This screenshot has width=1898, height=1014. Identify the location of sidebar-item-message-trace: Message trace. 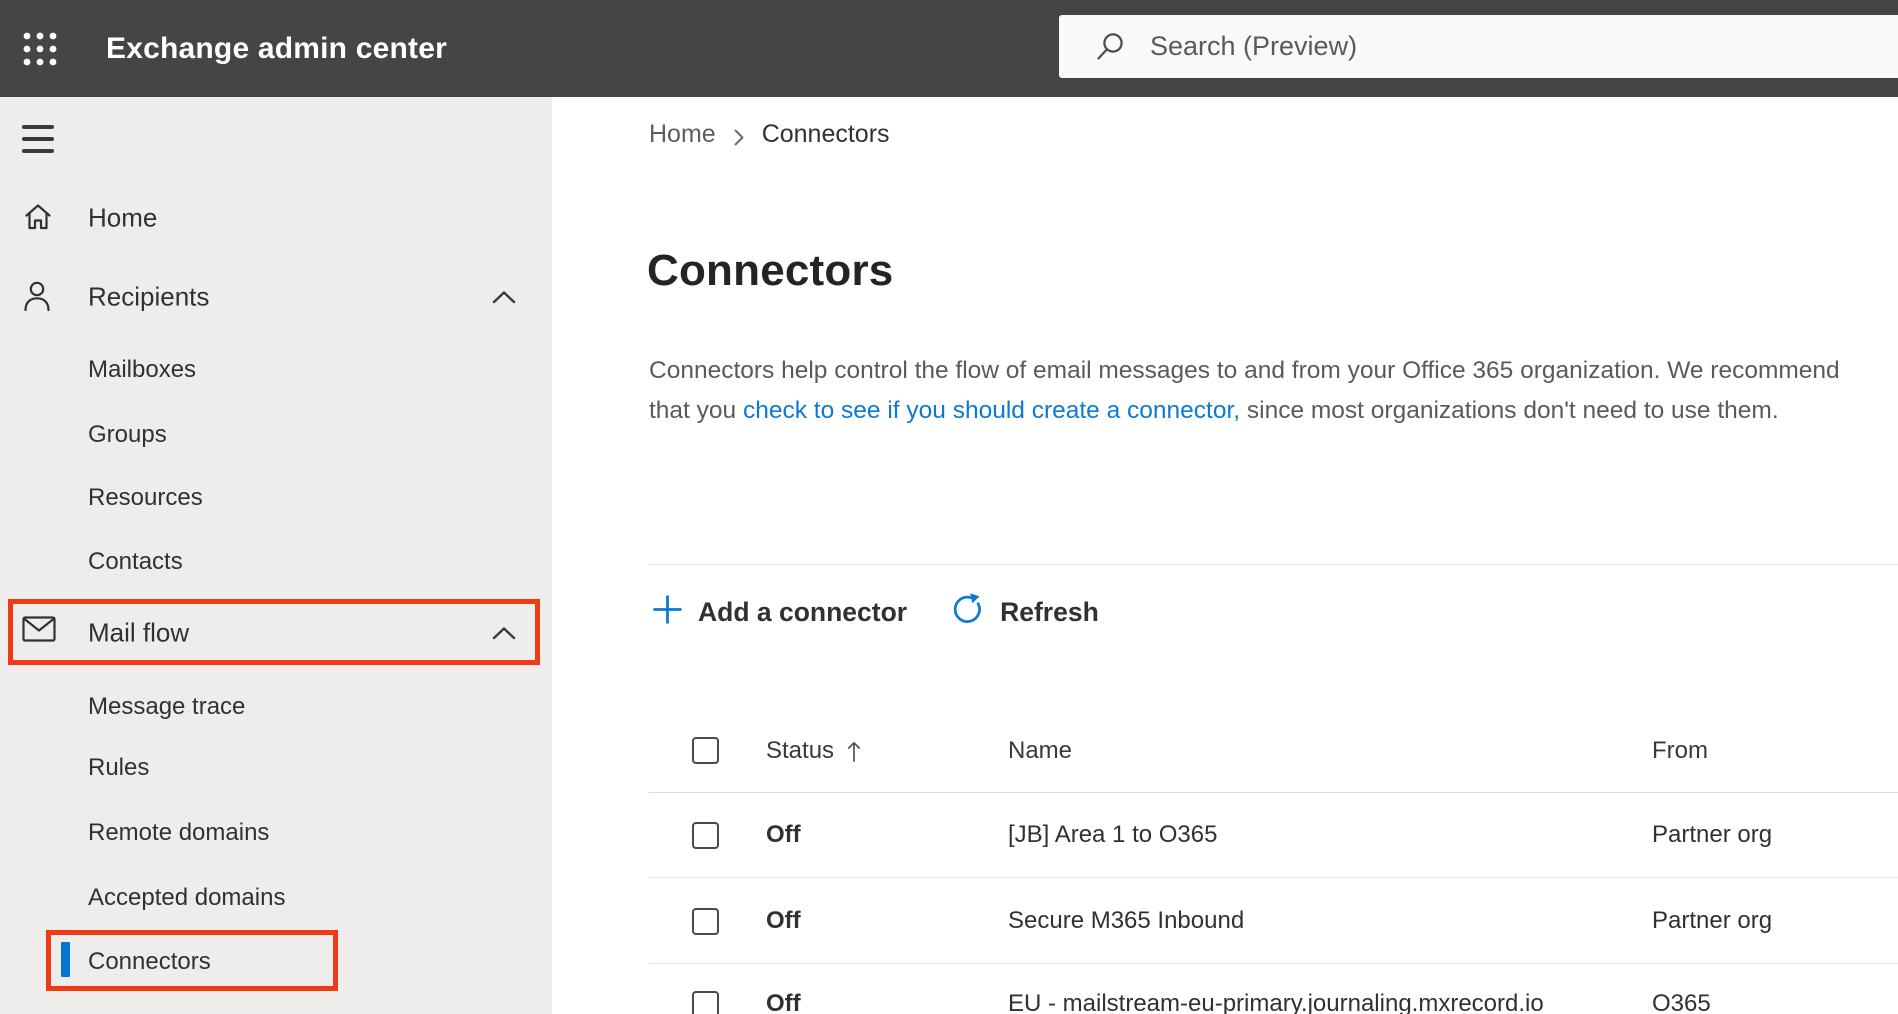
(276, 707).